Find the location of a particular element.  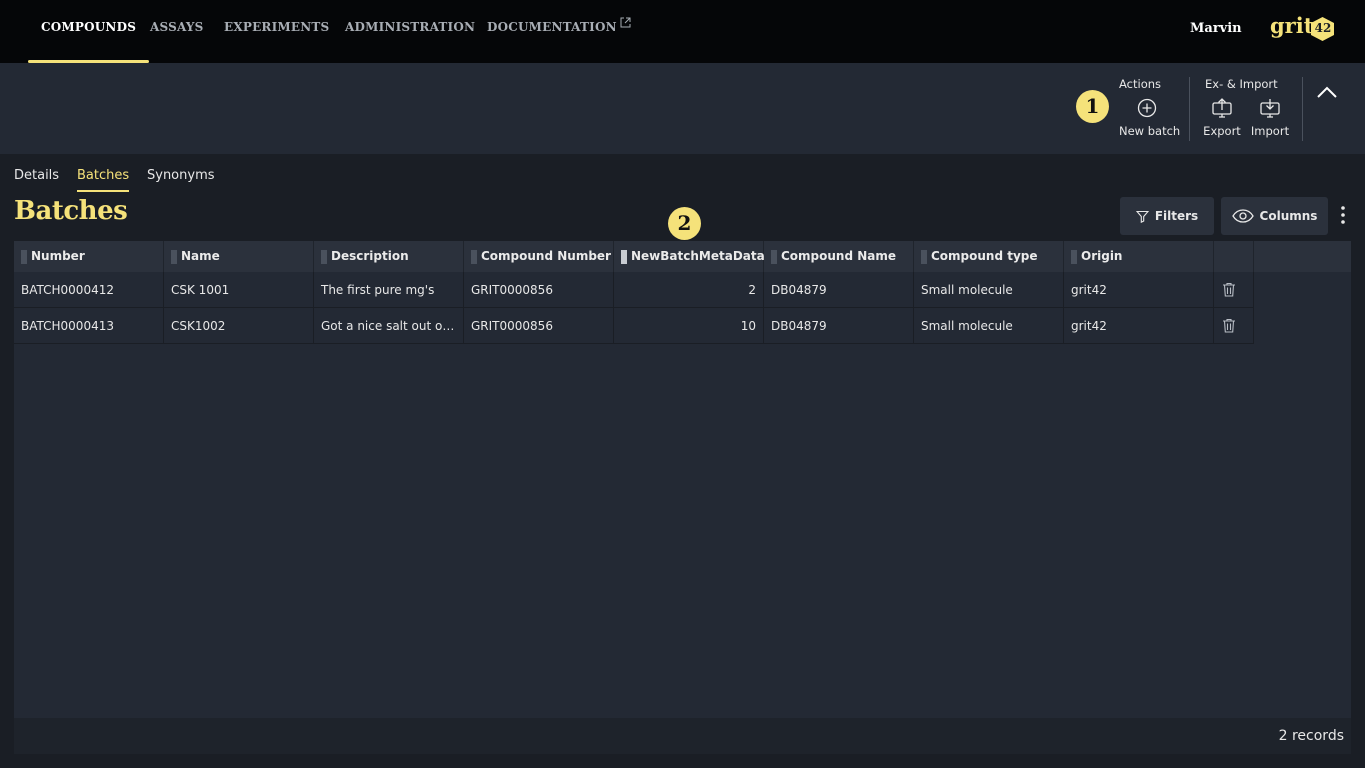

cell-number: BATCH0000412 is located at coordinates (89, 290).